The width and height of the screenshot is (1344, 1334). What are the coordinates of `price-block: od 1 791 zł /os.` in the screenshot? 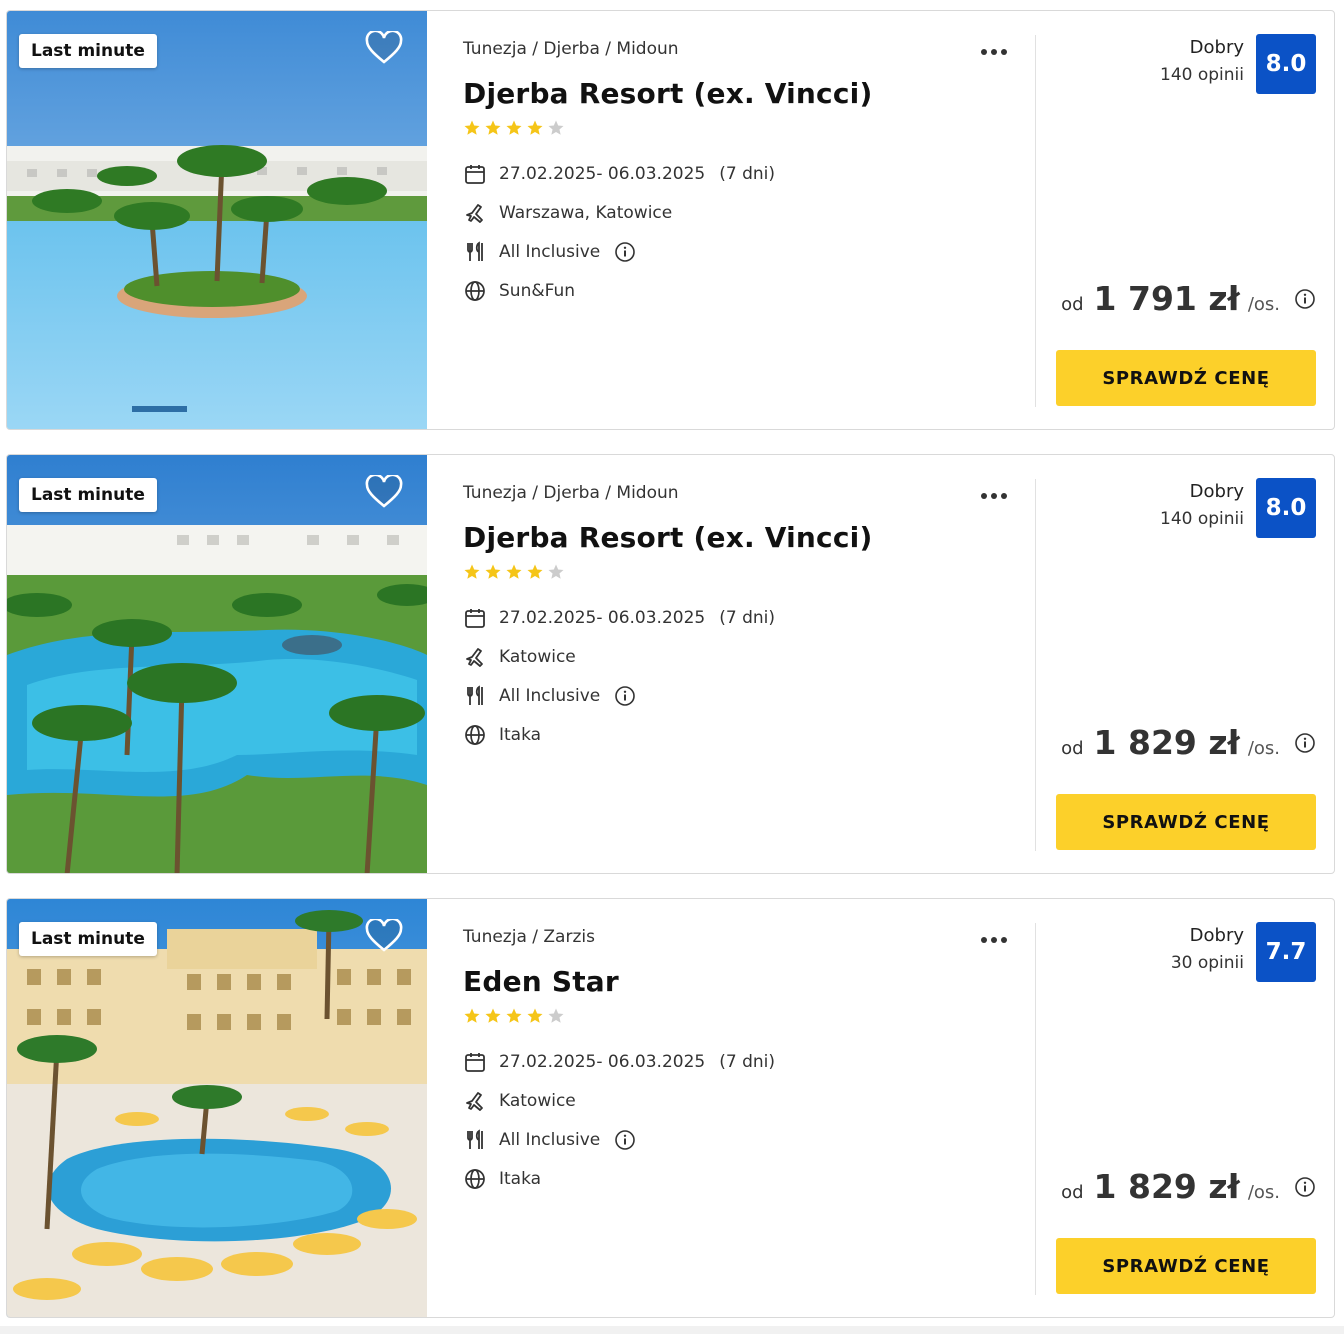 It's located at (1188, 298).